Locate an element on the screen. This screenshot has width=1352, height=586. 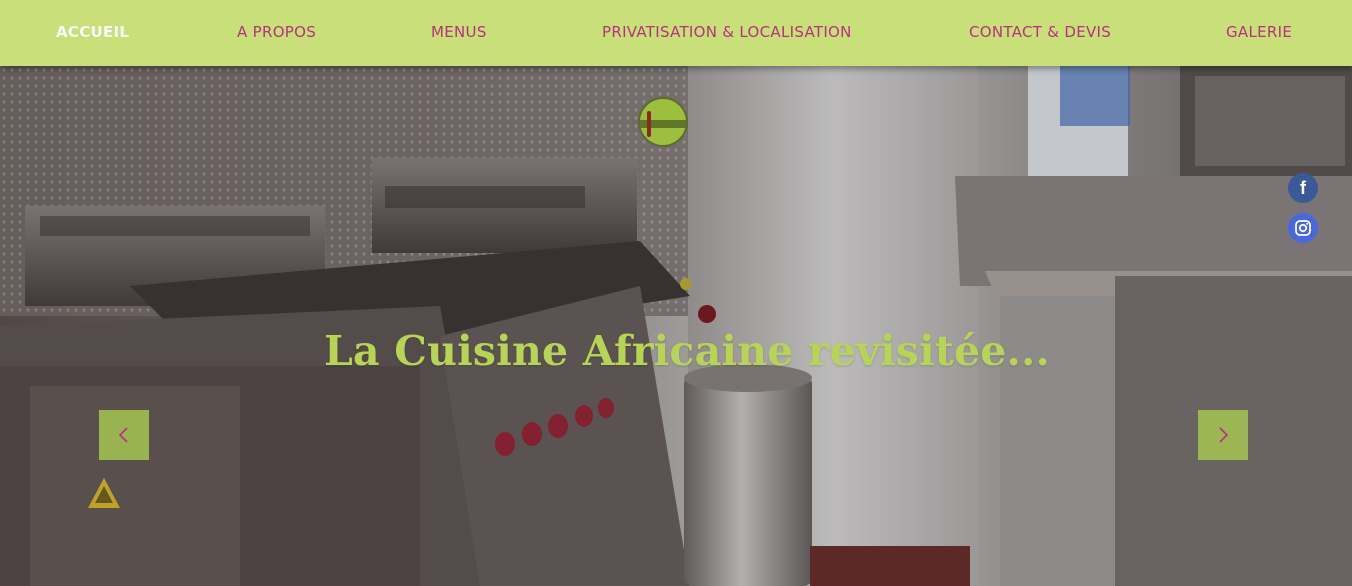
facebook-icon: f is located at coordinates (1303, 188).